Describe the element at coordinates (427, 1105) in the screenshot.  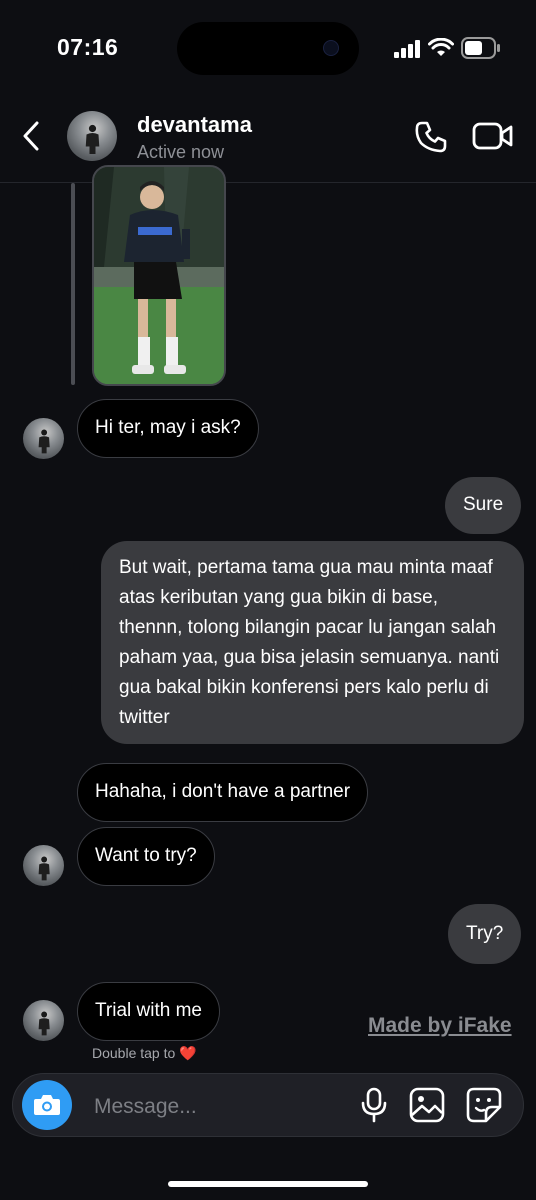
I see `gallery-icon` at that location.